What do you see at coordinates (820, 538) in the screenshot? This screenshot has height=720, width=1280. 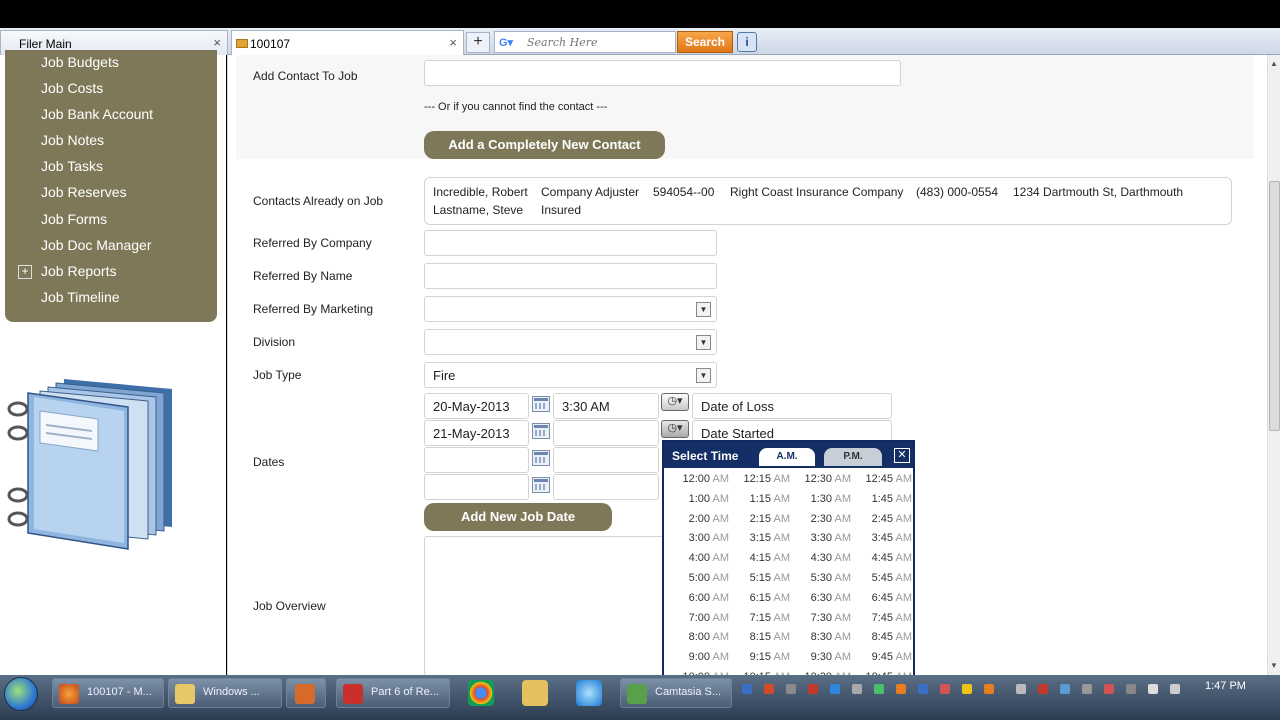 I see `time-option: 3:30 AM` at bounding box center [820, 538].